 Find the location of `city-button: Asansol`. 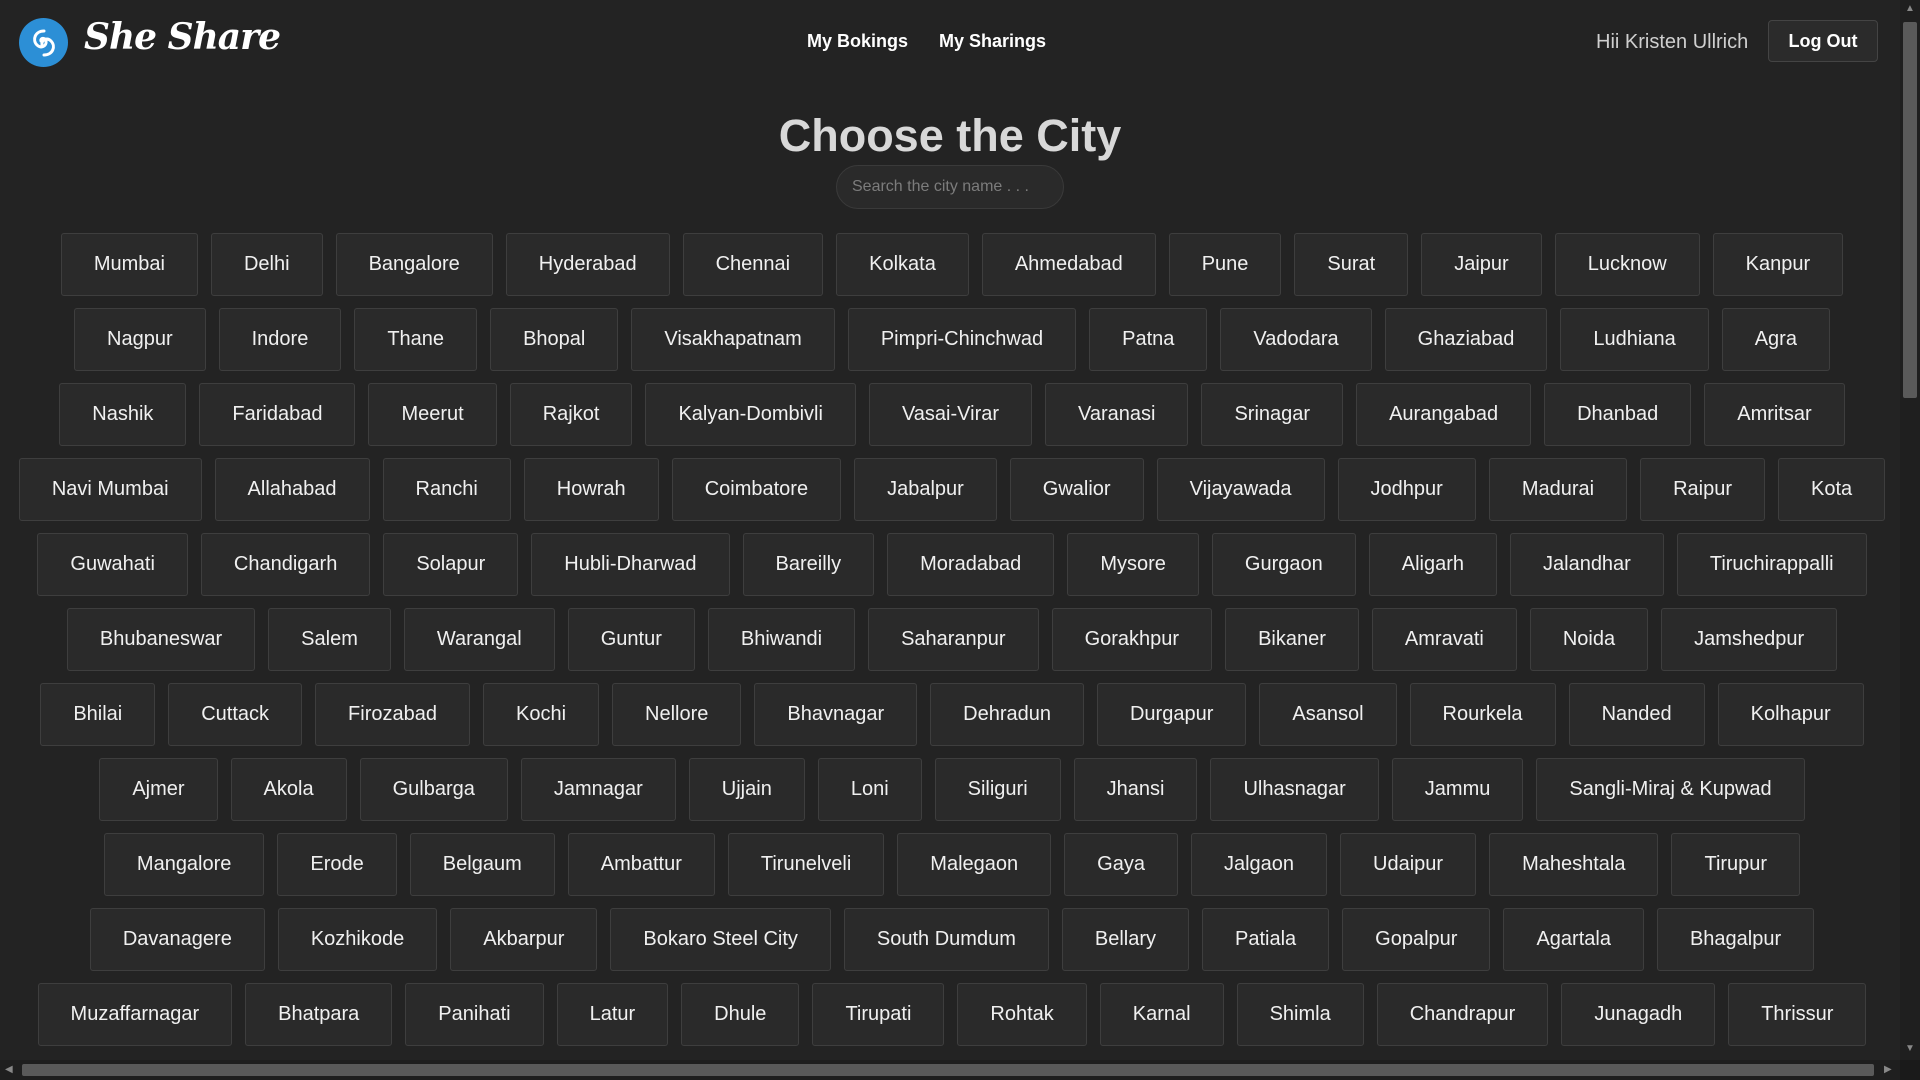

city-button: Asansol is located at coordinates (1328, 714).